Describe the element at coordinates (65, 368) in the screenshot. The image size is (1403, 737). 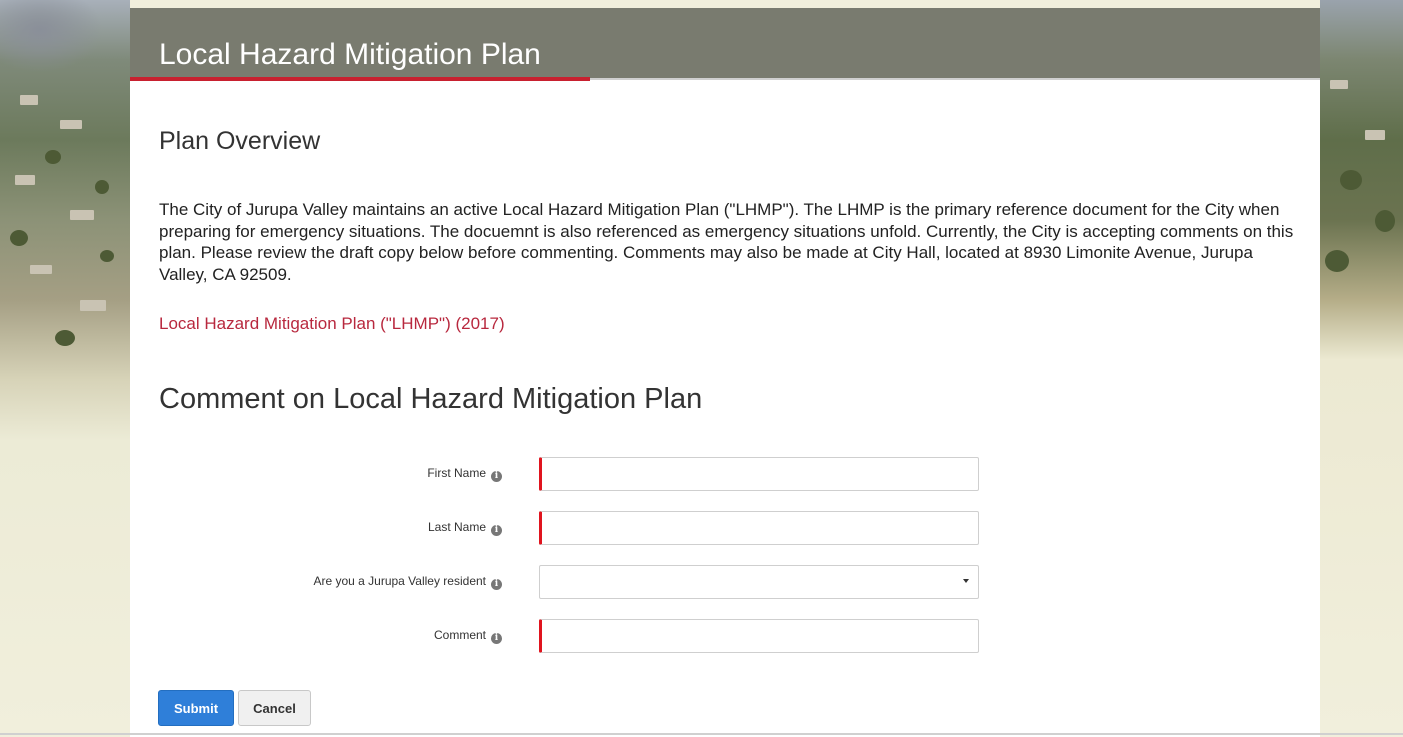
I see `background-scenery-left` at that location.